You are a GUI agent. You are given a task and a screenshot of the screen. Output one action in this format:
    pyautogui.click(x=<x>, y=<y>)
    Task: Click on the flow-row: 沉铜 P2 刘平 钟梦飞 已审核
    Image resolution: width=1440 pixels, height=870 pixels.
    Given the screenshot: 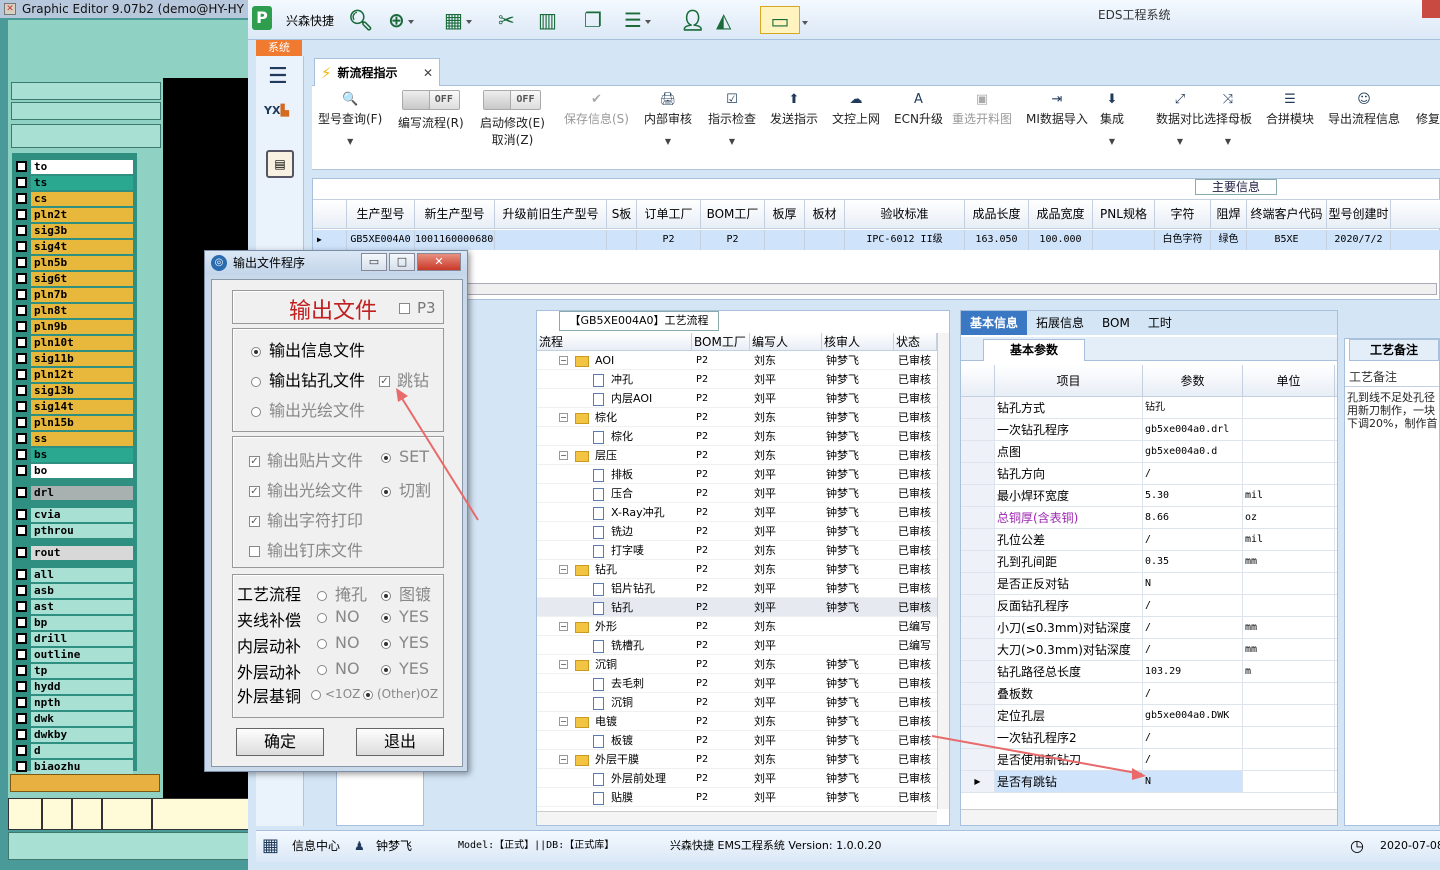 What is the action you would take?
    pyautogui.click(x=737, y=702)
    